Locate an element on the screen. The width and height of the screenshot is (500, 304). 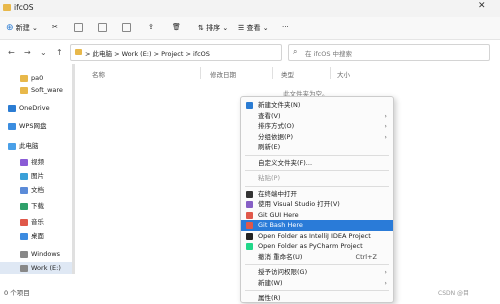
context-menu-item: Git GUI Here is located at coordinates (317, 215).